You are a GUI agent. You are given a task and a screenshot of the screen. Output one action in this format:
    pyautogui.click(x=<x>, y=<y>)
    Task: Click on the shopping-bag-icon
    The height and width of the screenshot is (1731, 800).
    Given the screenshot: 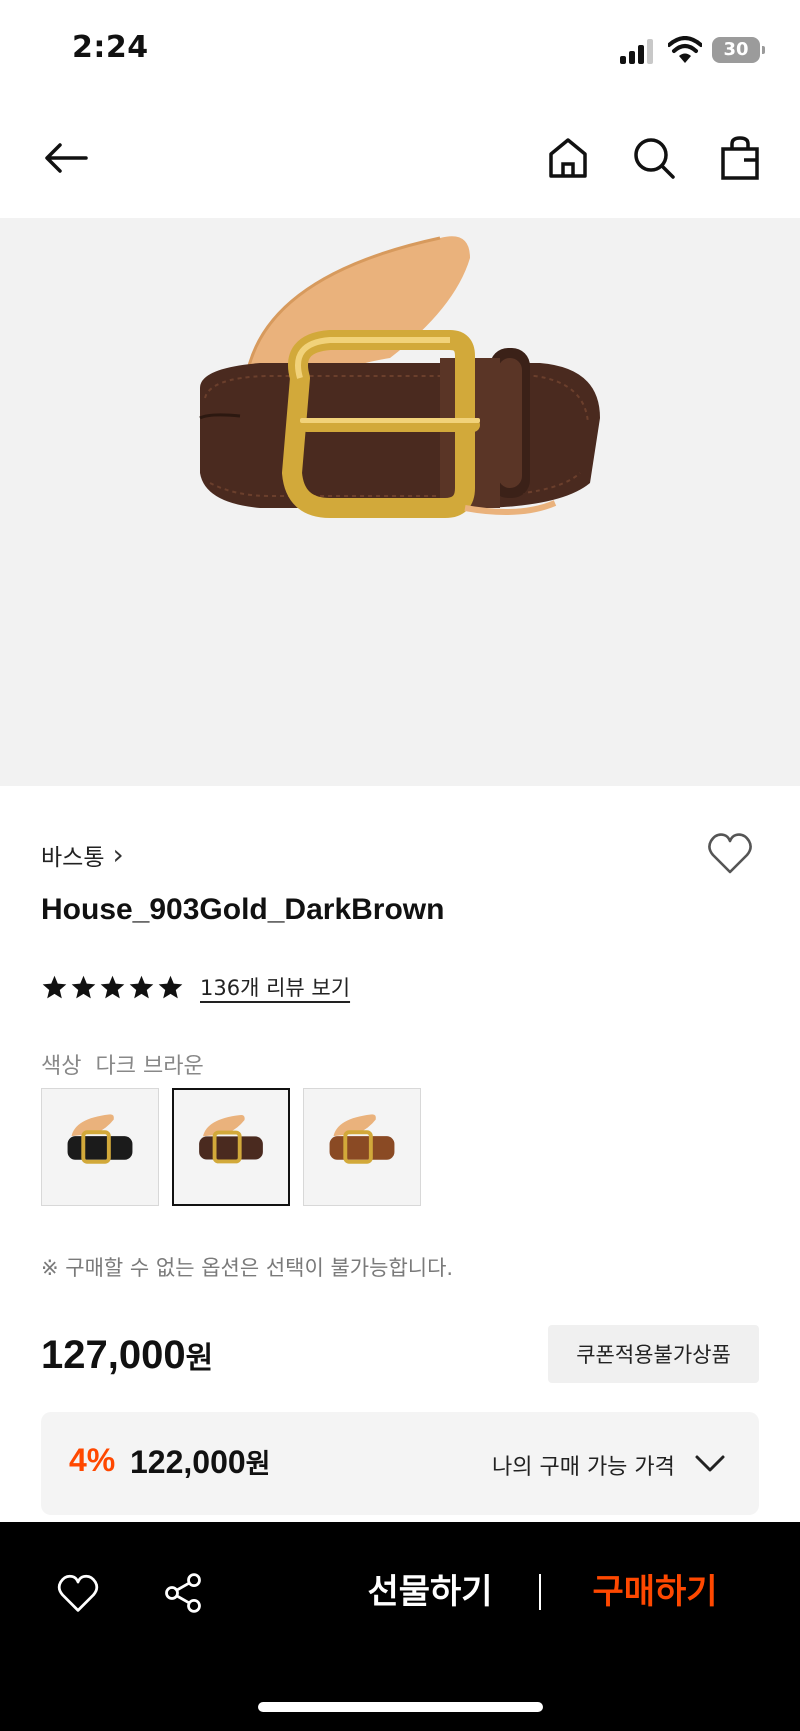 What is the action you would take?
    pyautogui.click(x=740, y=158)
    